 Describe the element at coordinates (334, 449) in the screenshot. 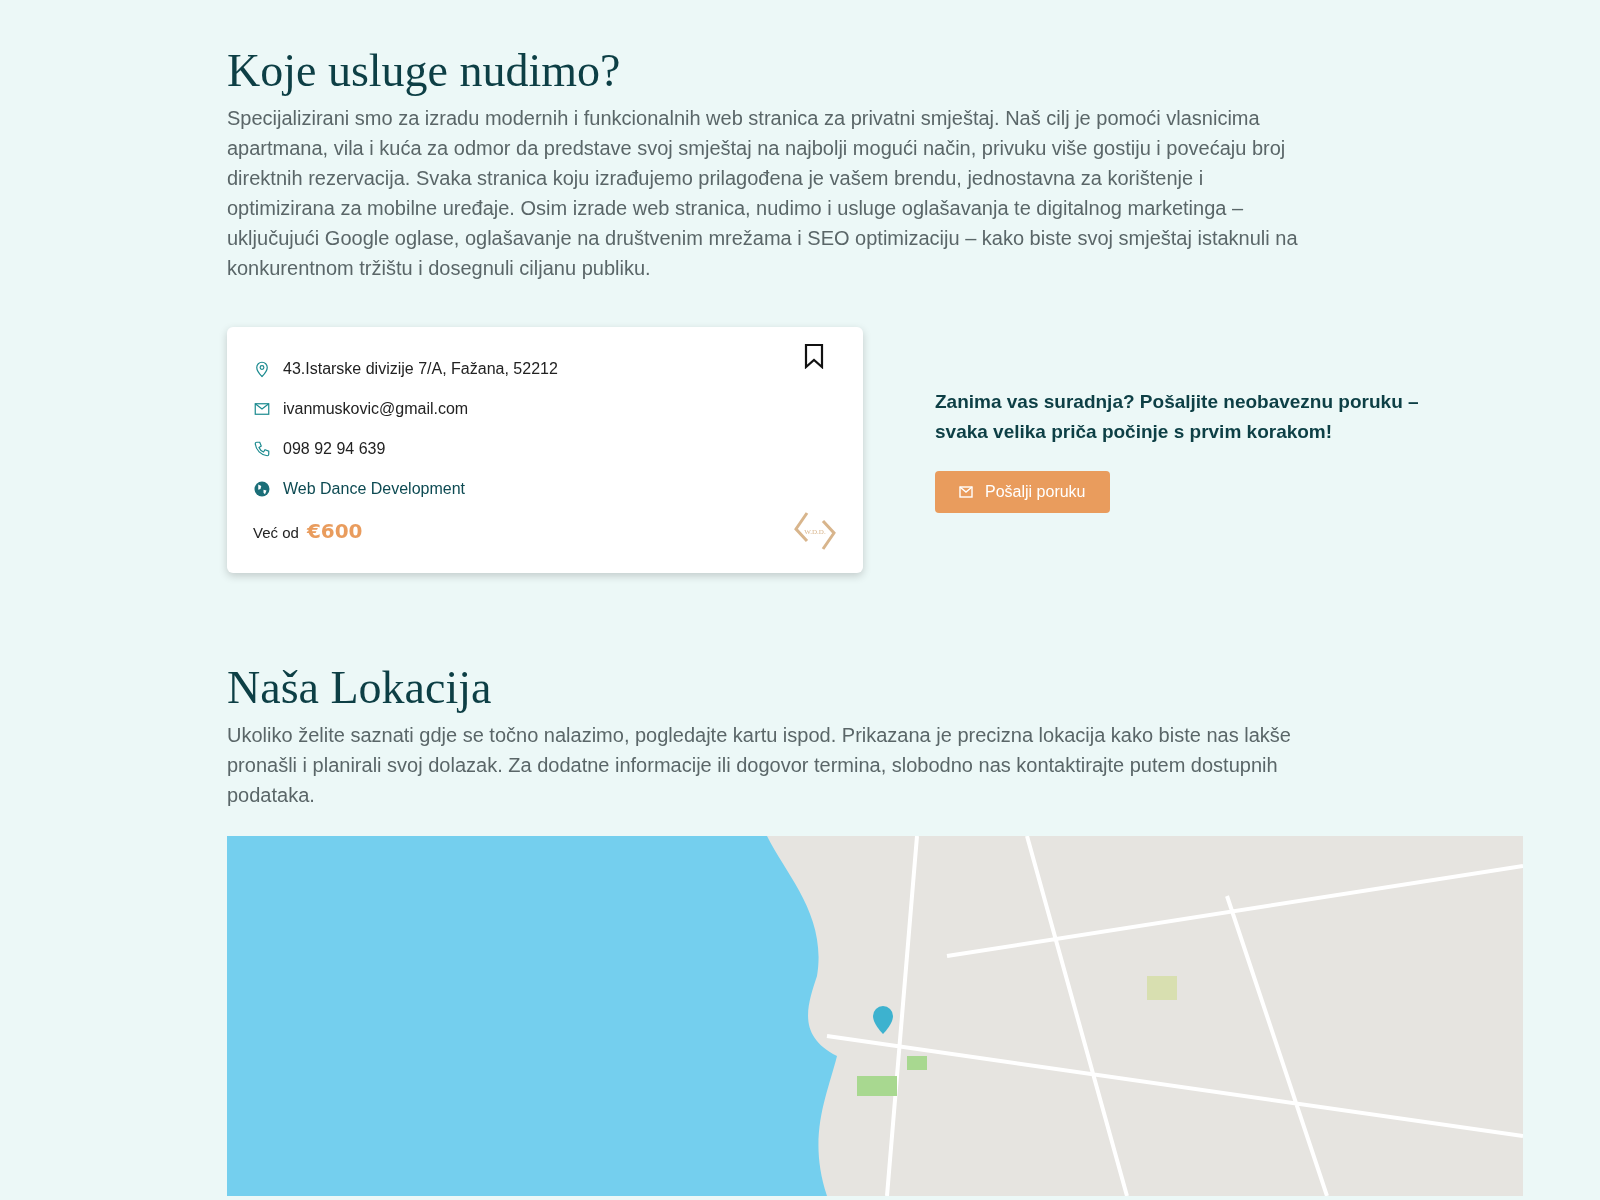

I see `phone-text: 098 92 94 639` at that location.